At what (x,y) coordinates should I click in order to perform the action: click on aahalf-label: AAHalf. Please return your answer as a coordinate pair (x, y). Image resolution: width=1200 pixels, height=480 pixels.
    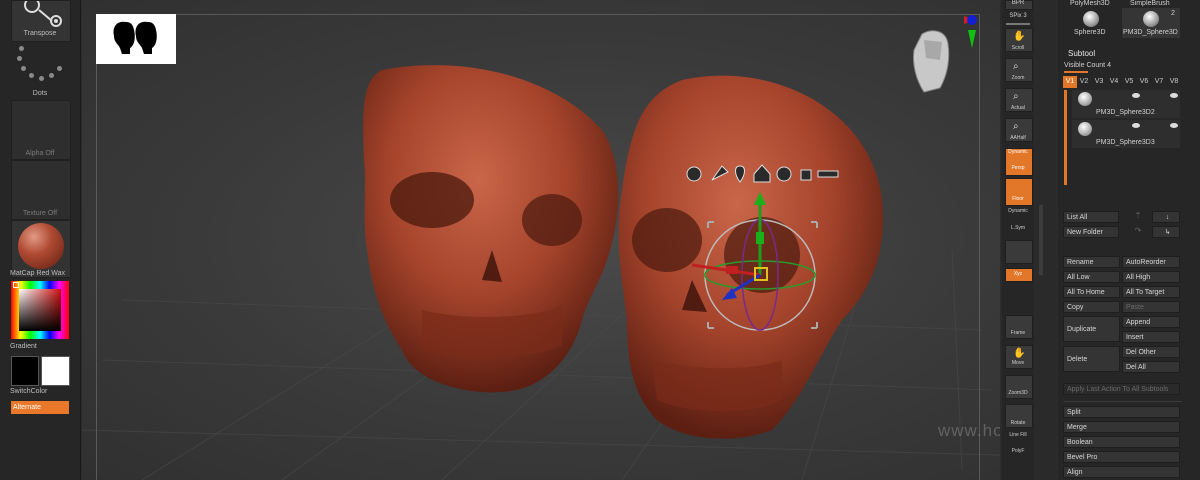
    Looking at the image, I should click on (1018, 138).